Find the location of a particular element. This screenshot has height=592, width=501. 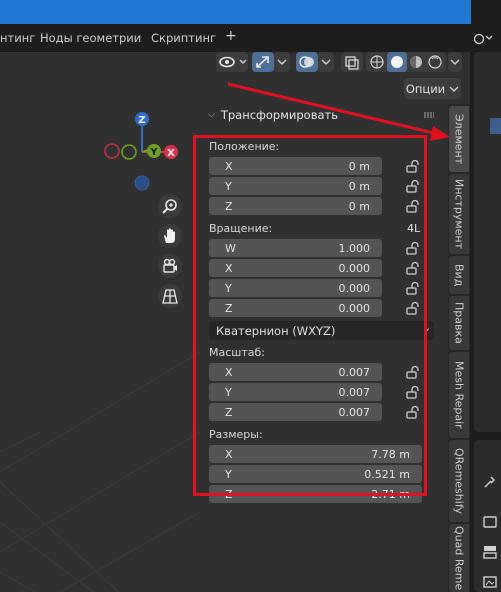

camera-icon is located at coordinates (170, 265).